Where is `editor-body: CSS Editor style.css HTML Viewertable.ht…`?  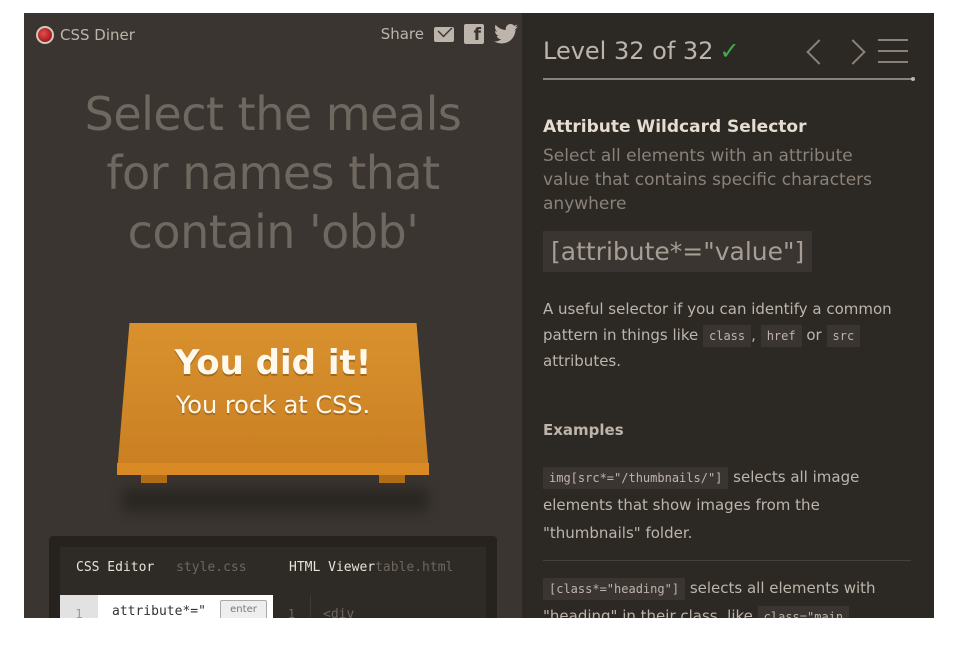 editor-body: CSS Editor style.css HTML Viewertable.ht… is located at coordinates (273, 582).